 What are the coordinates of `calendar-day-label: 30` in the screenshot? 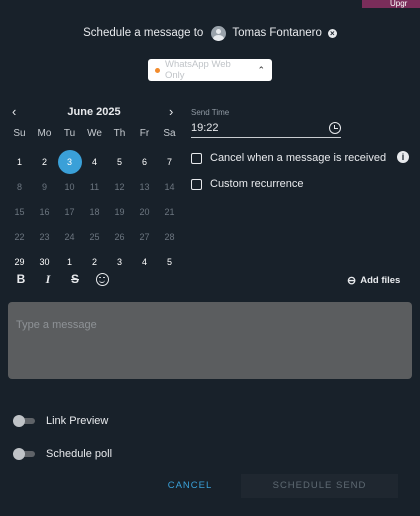 It's located at (44, 261).